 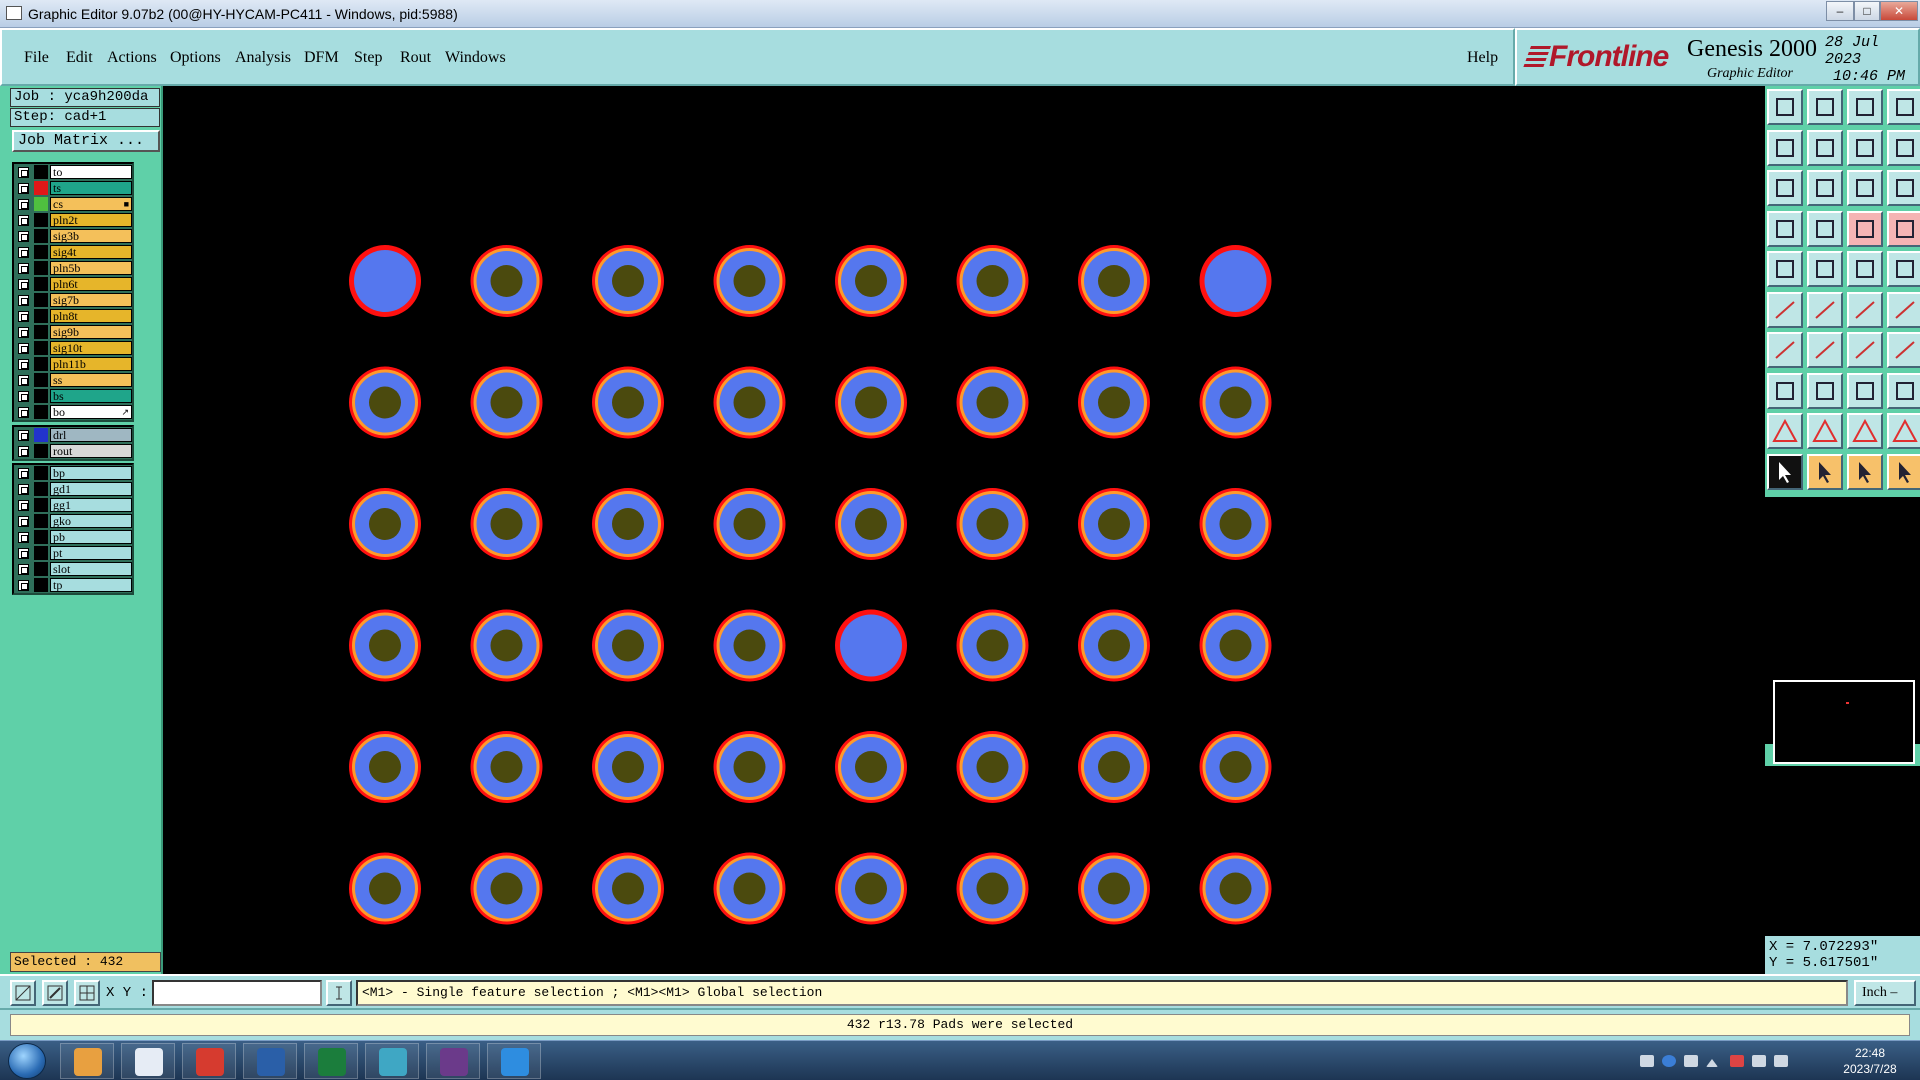 I want to click on layer-row-sig7b: sig7b, so click(x=73, y=300).